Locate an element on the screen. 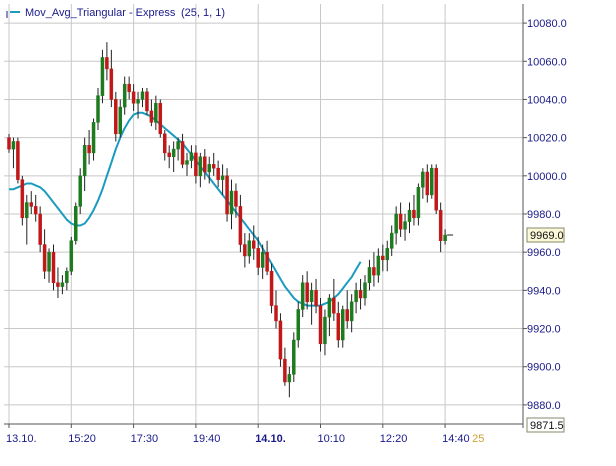  y-tick-label: 9940.0 is located at coordinates (544, 291).